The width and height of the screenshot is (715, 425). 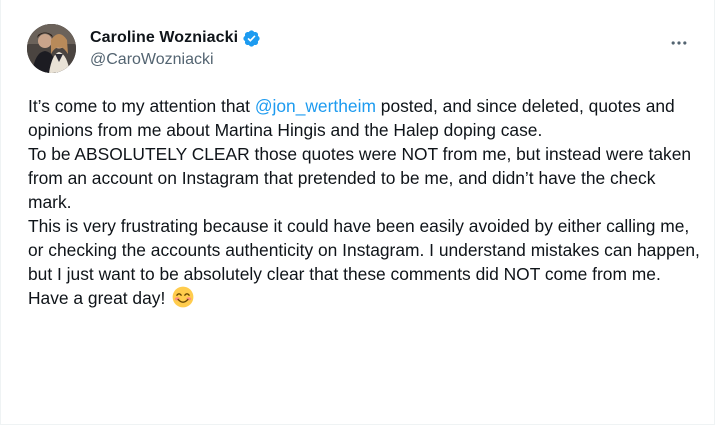 I want to click on name-row: Caroline Wozniacki, so click(x=175, y=38).